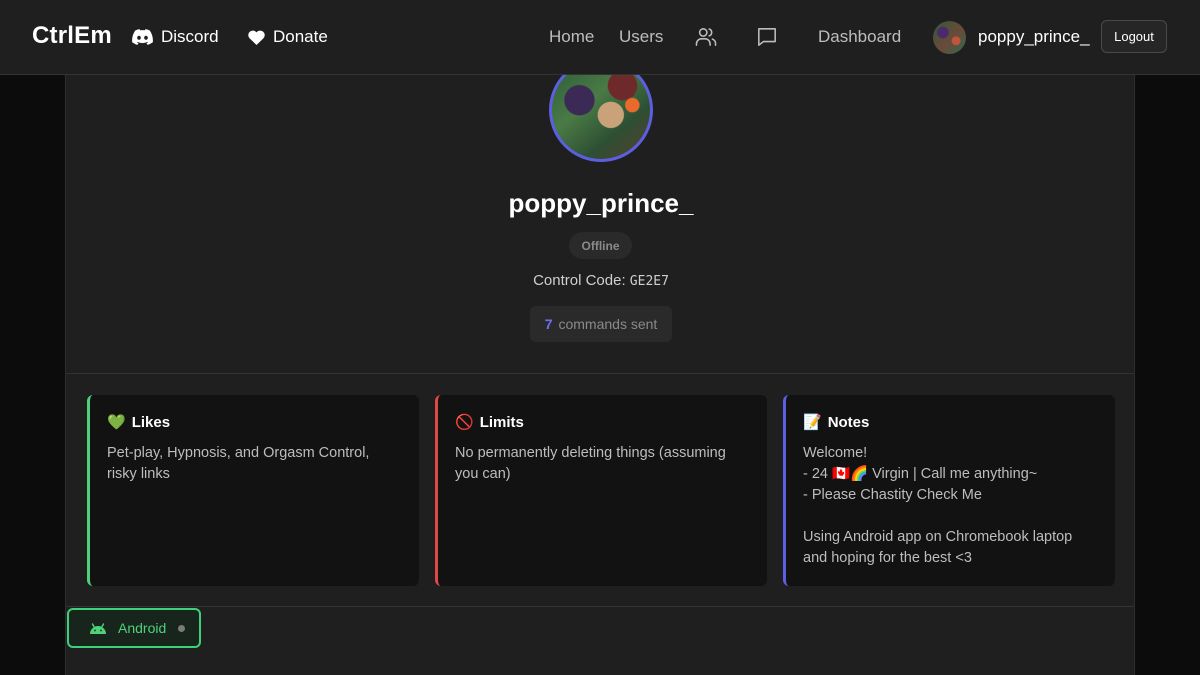 This screenshot has height=675, width=1200. Describe the element at coordinates (579, 280) in the screenshot. I see `control-code-label: Control Code:` at that location.